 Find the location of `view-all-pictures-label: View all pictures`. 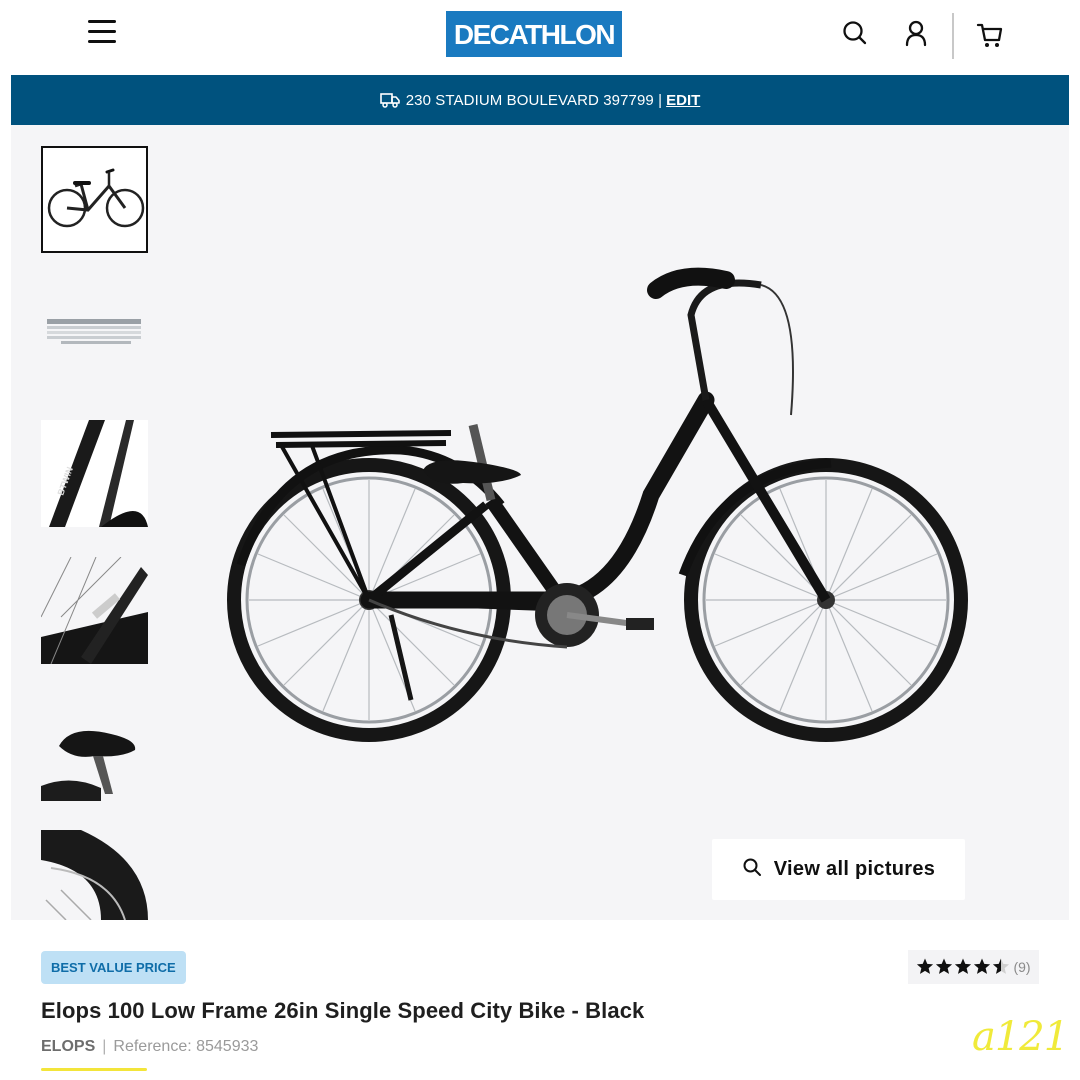

view-all-pictures-label: View all pictures is located at coordinates (854, 869).